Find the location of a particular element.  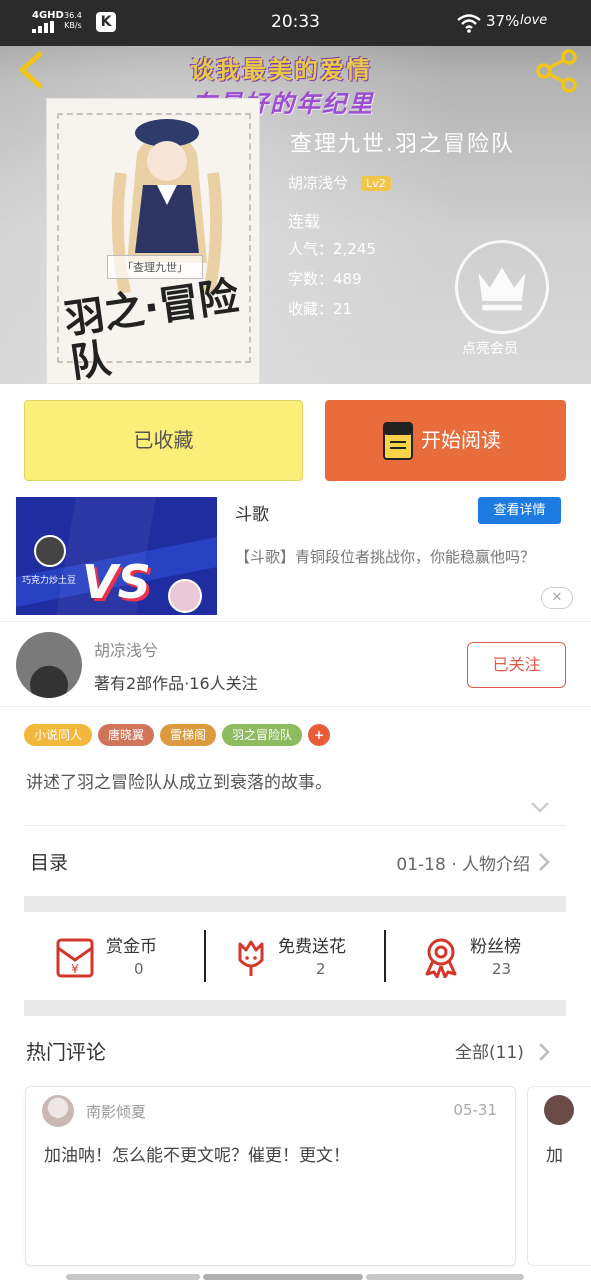

tag-list: 小说同人 唐晓翼 雷梯阁 羽之冒险队 + is located at coordinates (180, 735).